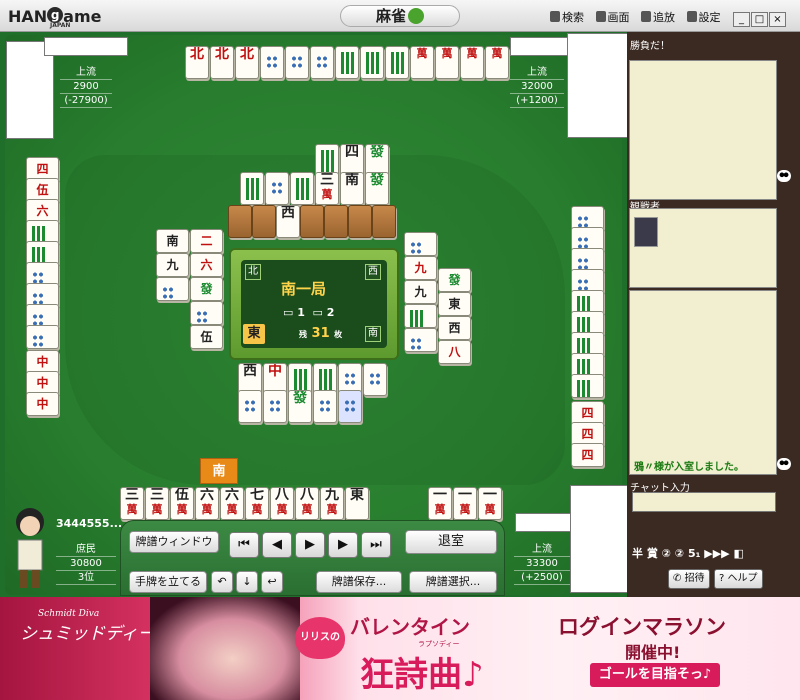 The width and height of the screenshot is (800, 700). What do you see at coordinates (172, 289) in the screenshot?
I see `west-discard-tile` at bounding box center [172, 289].